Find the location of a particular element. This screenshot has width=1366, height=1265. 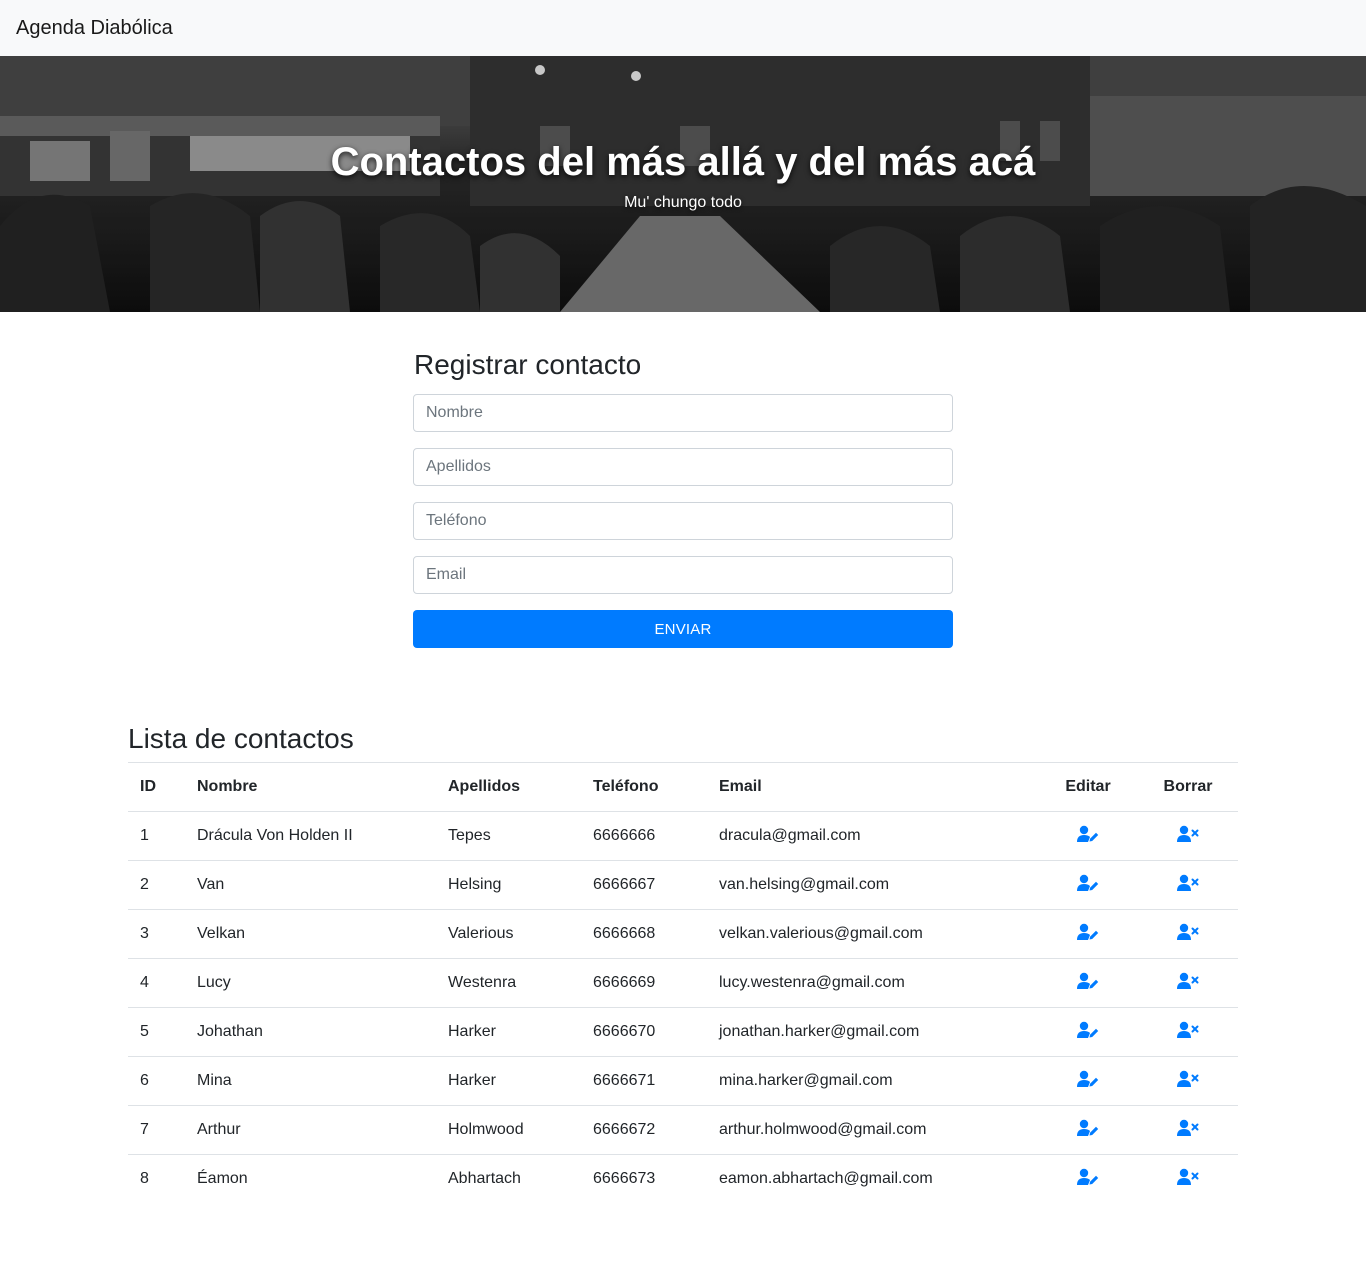

cell-id: 6 is located at coordinates (156, 1081).